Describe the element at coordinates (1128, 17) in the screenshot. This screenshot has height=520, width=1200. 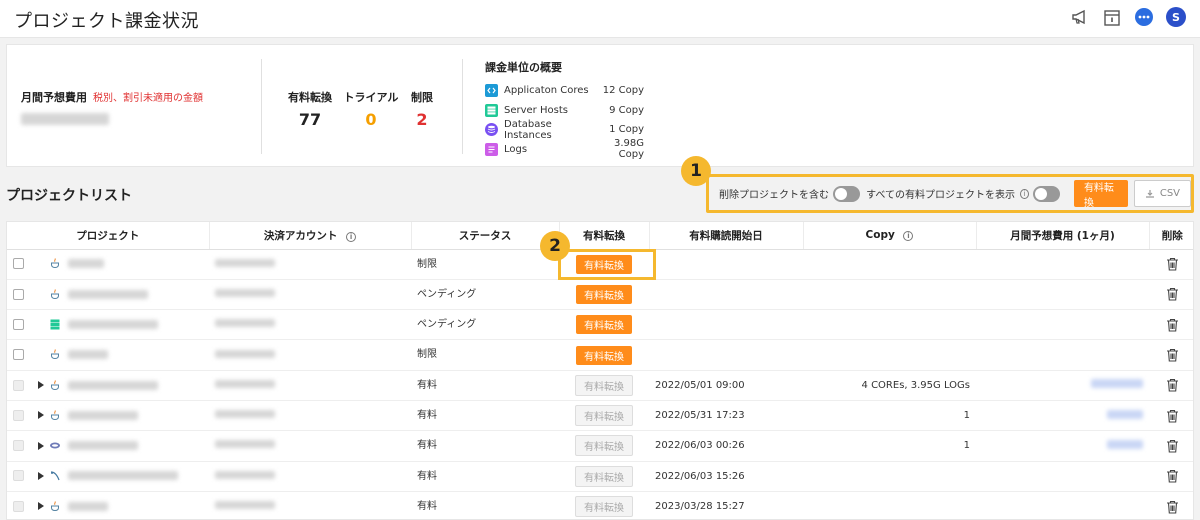
I see `header-icons: S` at that location.